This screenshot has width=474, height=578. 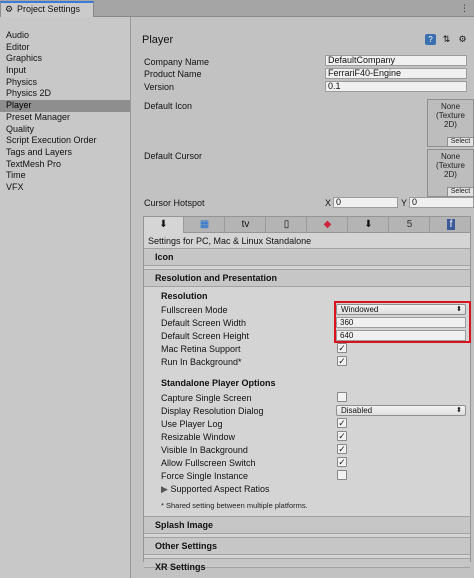 I want to click on texture-none-text: None (Texture 2D), so click(x=450, y=115).